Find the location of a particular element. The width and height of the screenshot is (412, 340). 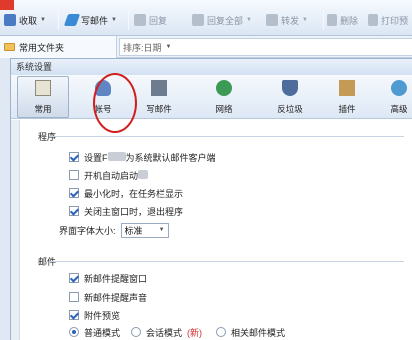

reply-button: 回复 is located at coordinates (150, 20).